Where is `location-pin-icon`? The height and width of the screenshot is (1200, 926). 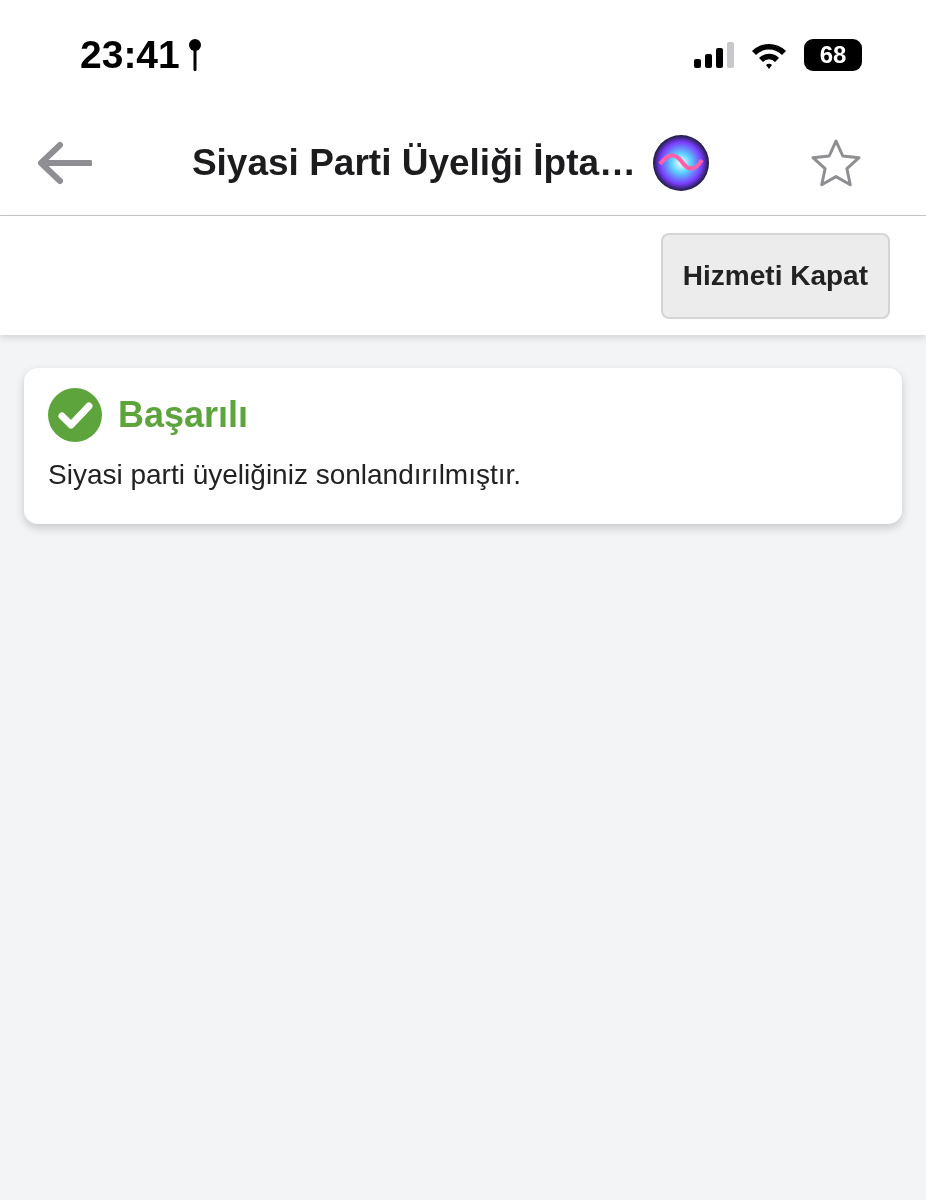
location-pin-icon is located at coordinates (194, 55).